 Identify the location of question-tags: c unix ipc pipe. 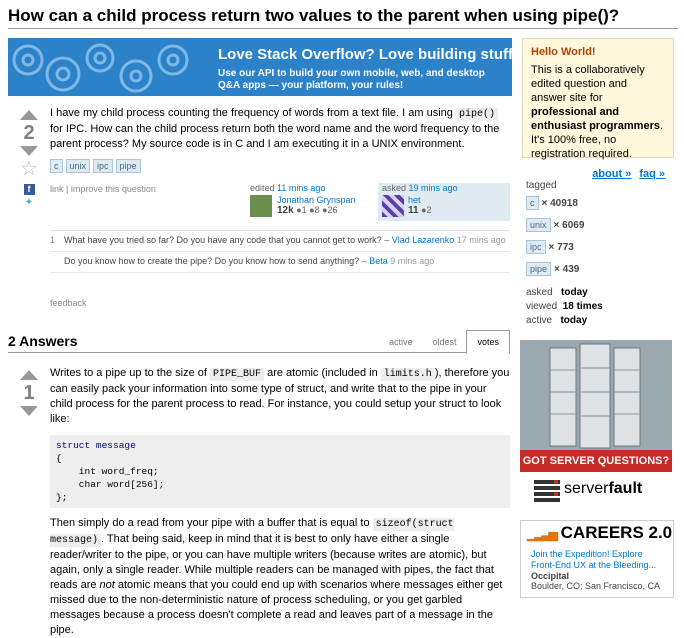
(97, 165).